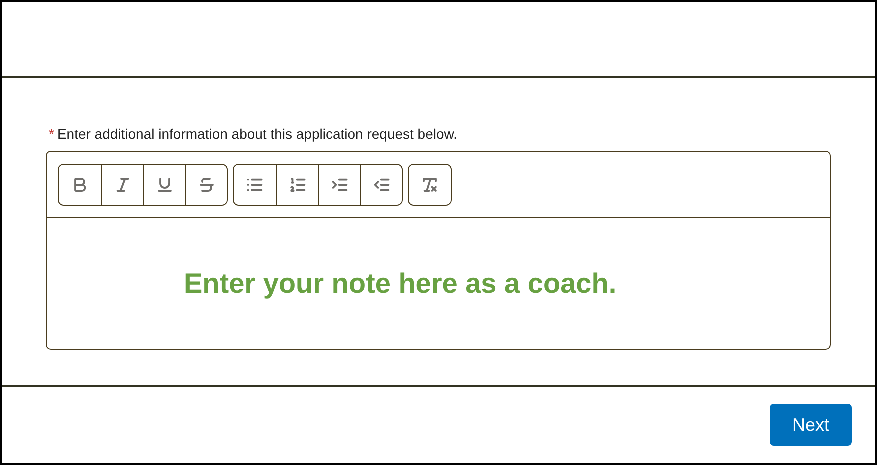 This screenshot has width=877, height=465. What do you see at coordinates (257, 134) in the screenshot?
I see `field-label: Enter additional information about this application request below.` at bounding box center [257, 134].